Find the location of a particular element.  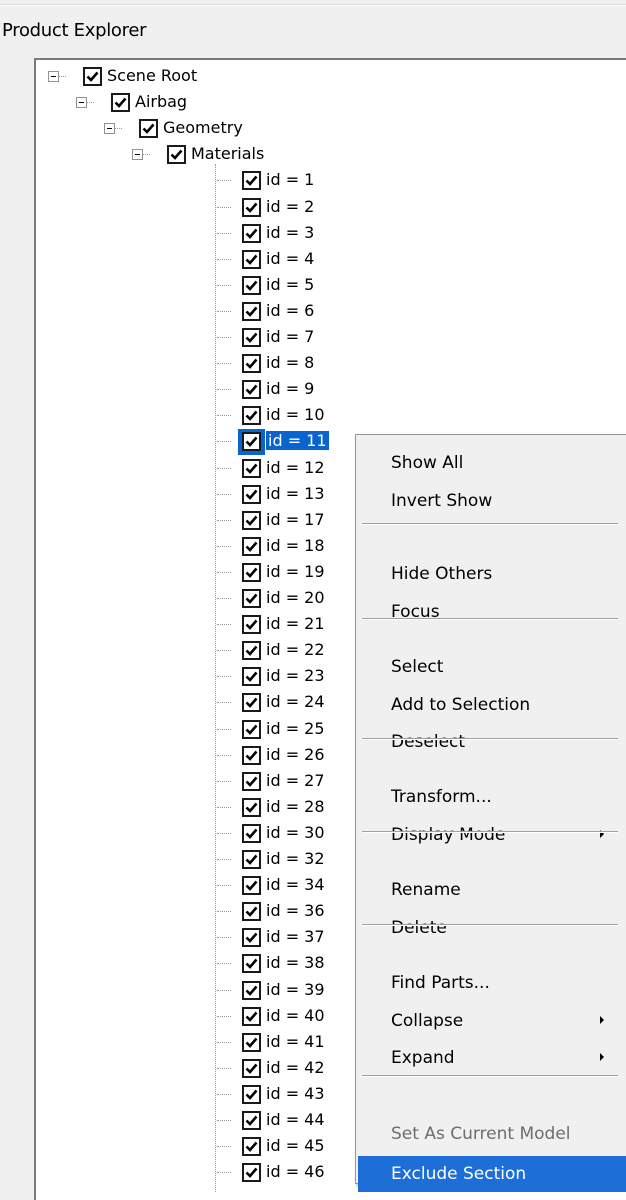

menu-item-exclude-section: Exclude Section is located at coordinates (492, 1173).